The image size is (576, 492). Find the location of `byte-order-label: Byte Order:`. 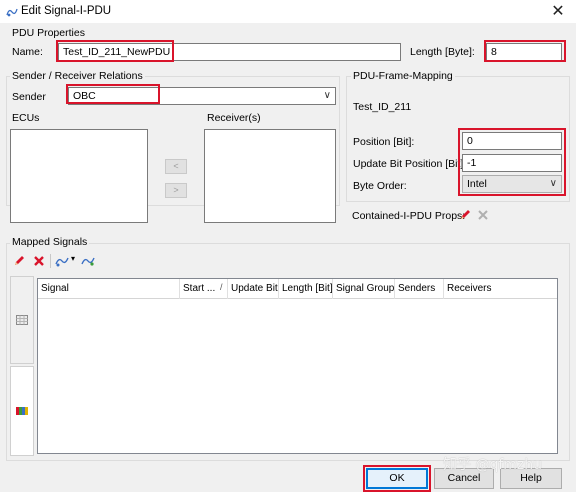

byte-order-label: Byte Order: is located at coordinates (380, 186).